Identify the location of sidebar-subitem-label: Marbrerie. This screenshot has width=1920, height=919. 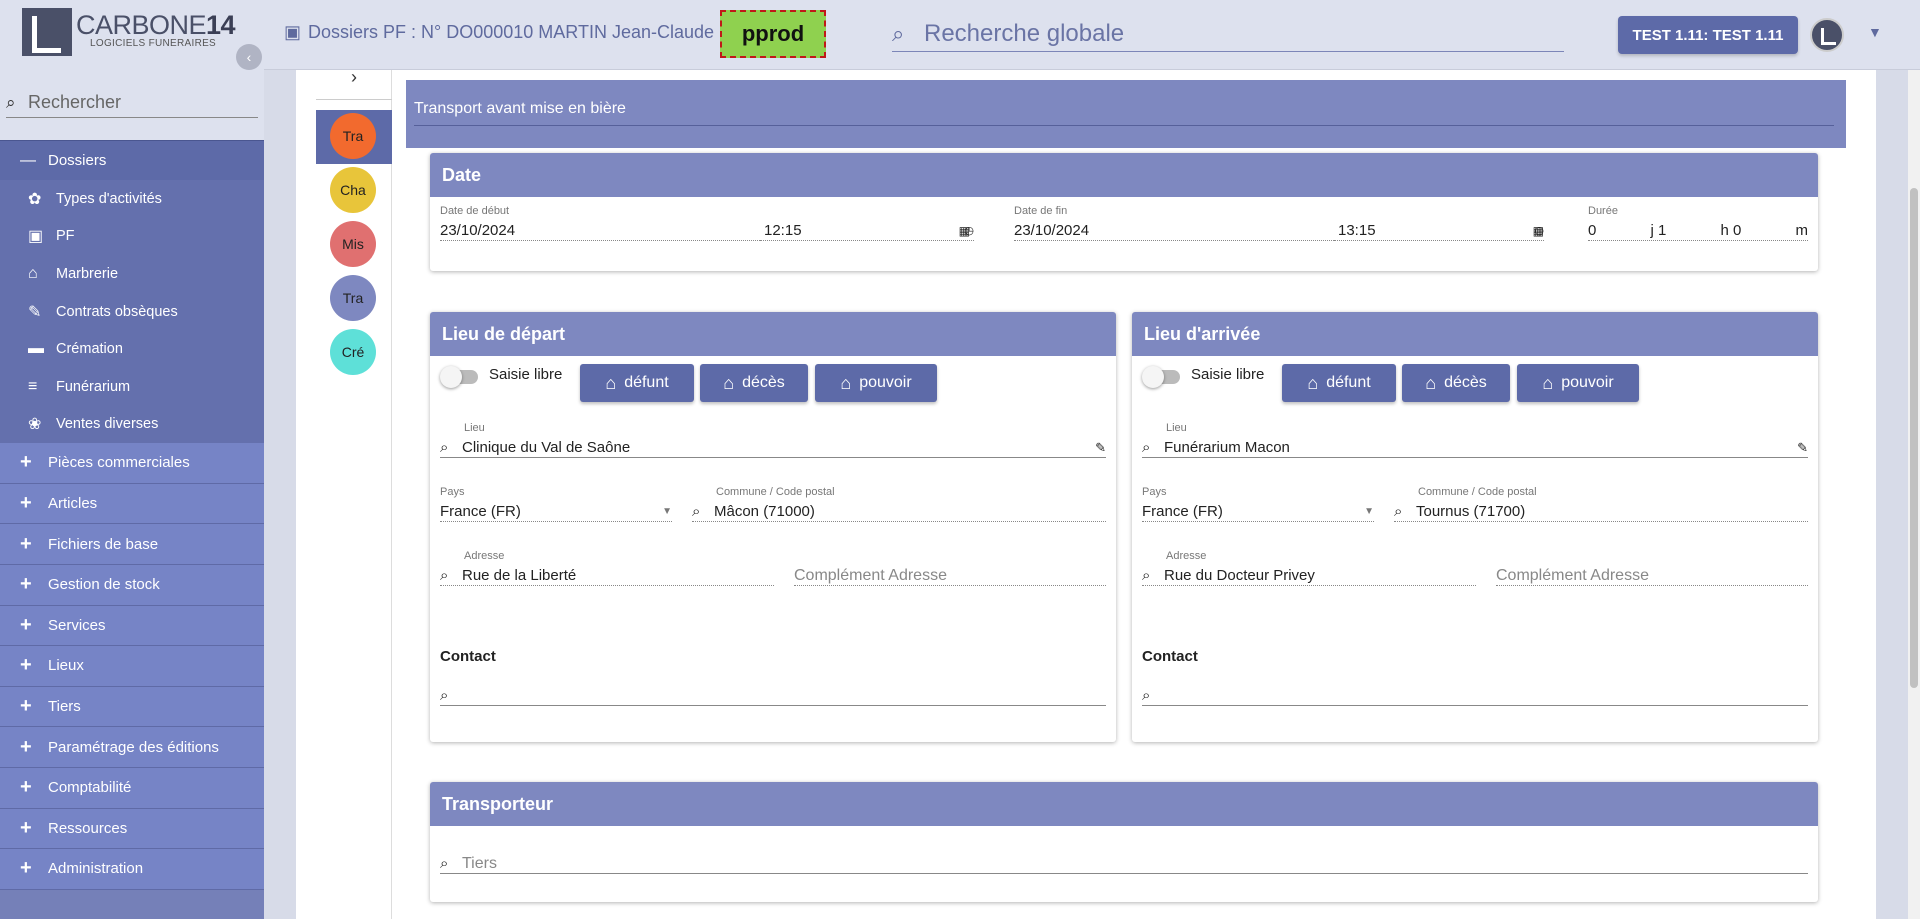
(87, 273).